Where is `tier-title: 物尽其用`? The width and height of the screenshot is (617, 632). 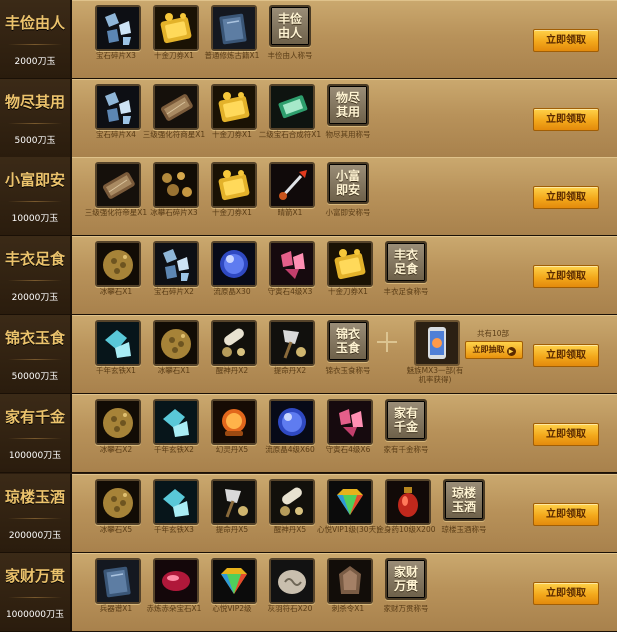 tier-title: 物尽其用 is located at coordinates (34, 102).